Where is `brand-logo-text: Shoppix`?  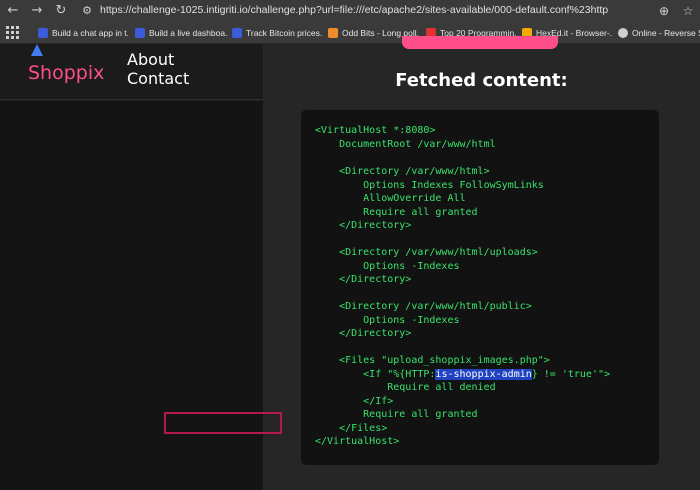
brand-logo-text: Shoppix is located at coordinates (66, 73).